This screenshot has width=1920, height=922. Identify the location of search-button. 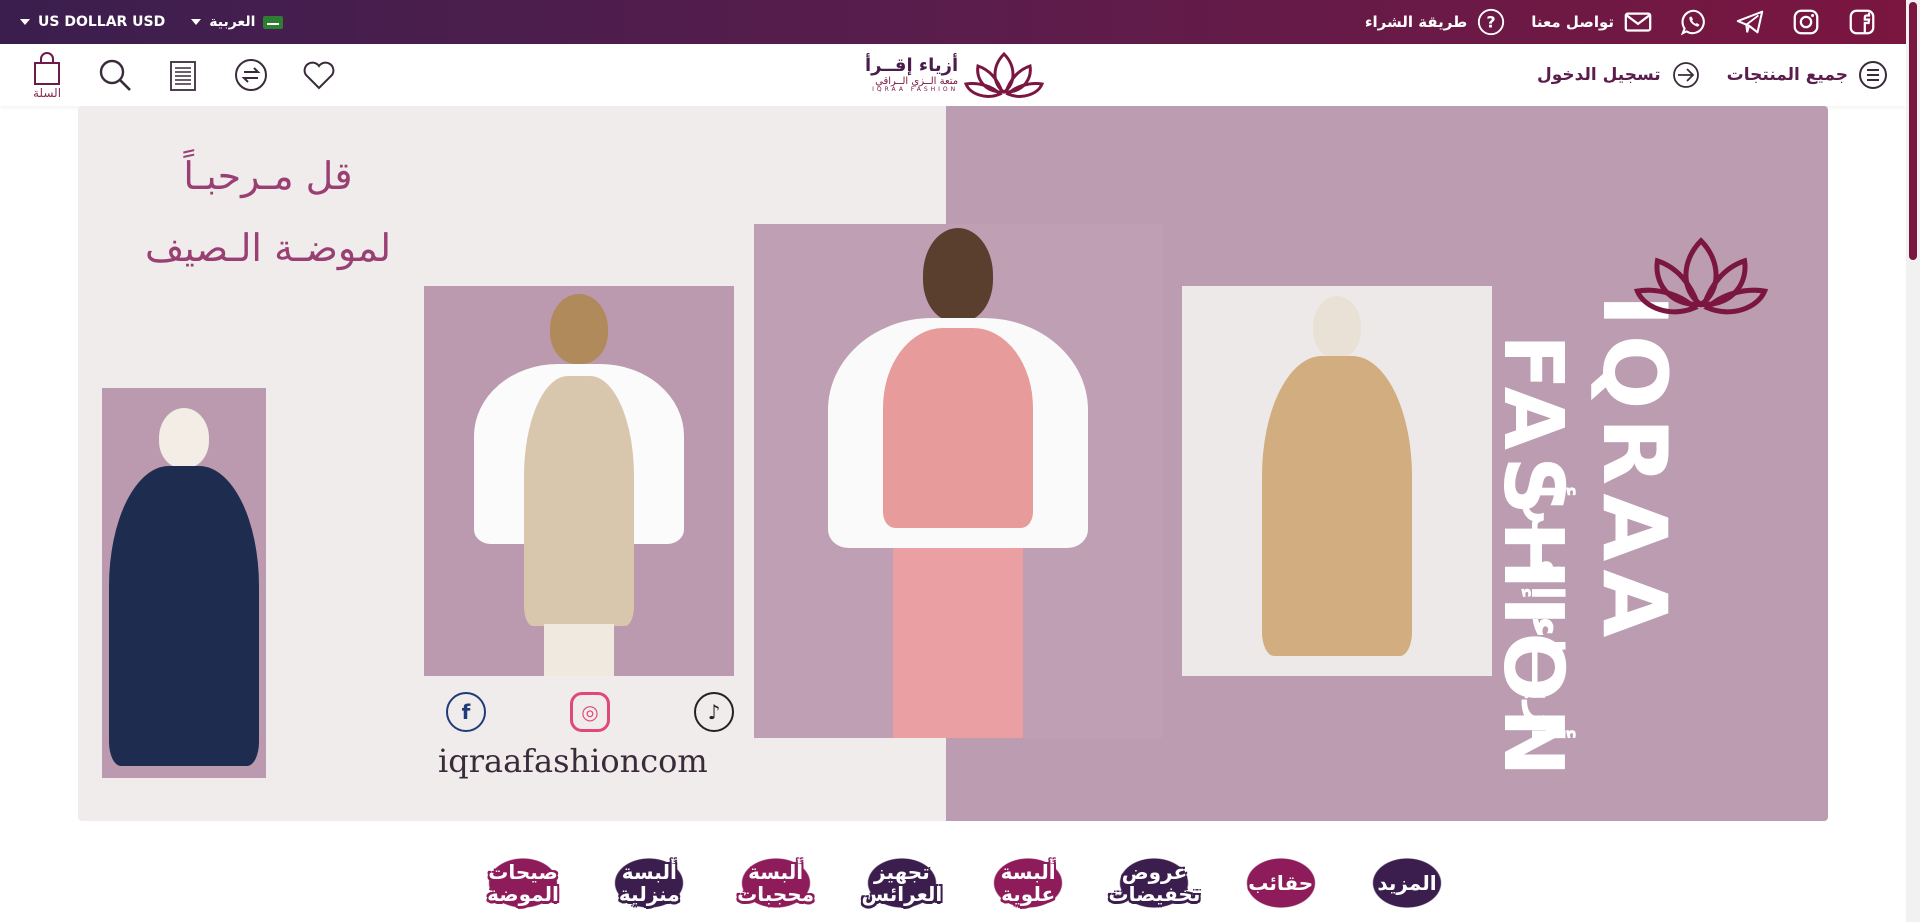
(115, 75).